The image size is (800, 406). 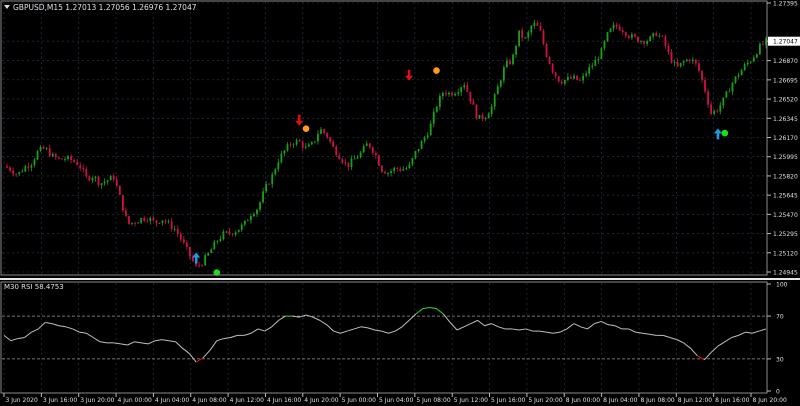 I want to click on time-tick-label: 8 Jun 12:00, so click(x=695, y=400).